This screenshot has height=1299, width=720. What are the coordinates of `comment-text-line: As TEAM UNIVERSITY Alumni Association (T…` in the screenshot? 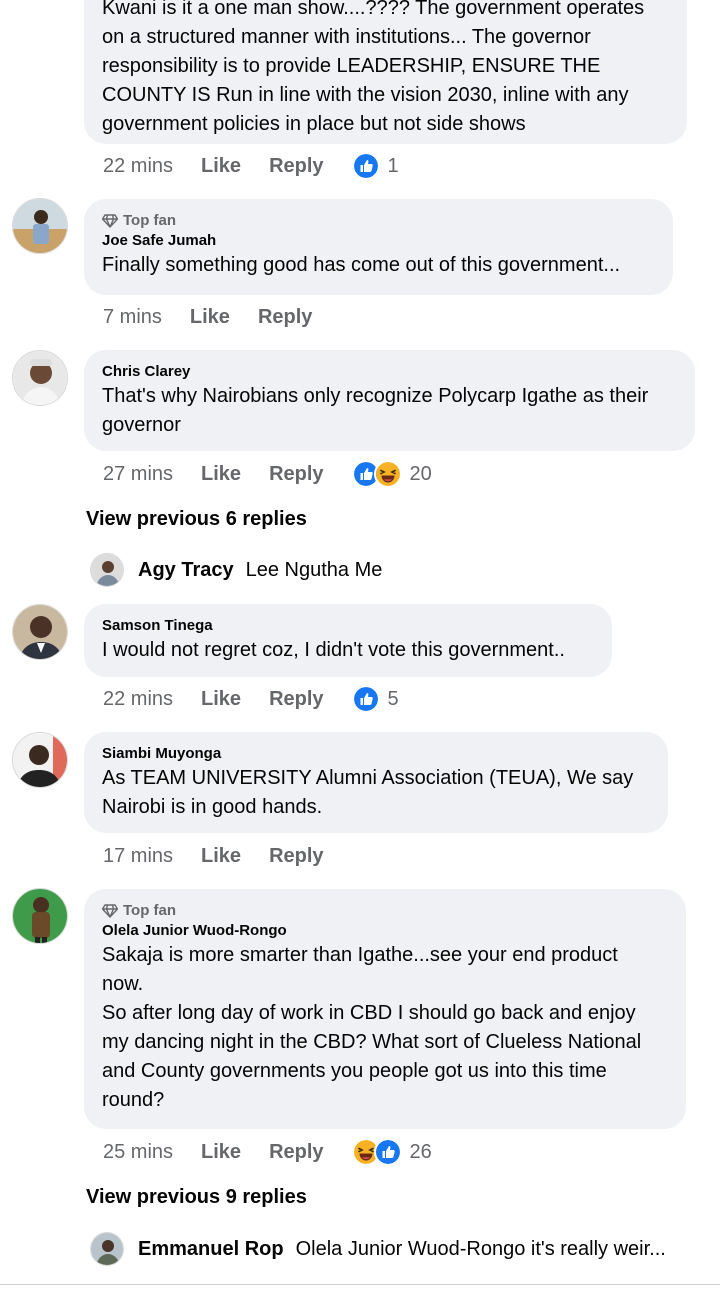 It's located at (368, 778).